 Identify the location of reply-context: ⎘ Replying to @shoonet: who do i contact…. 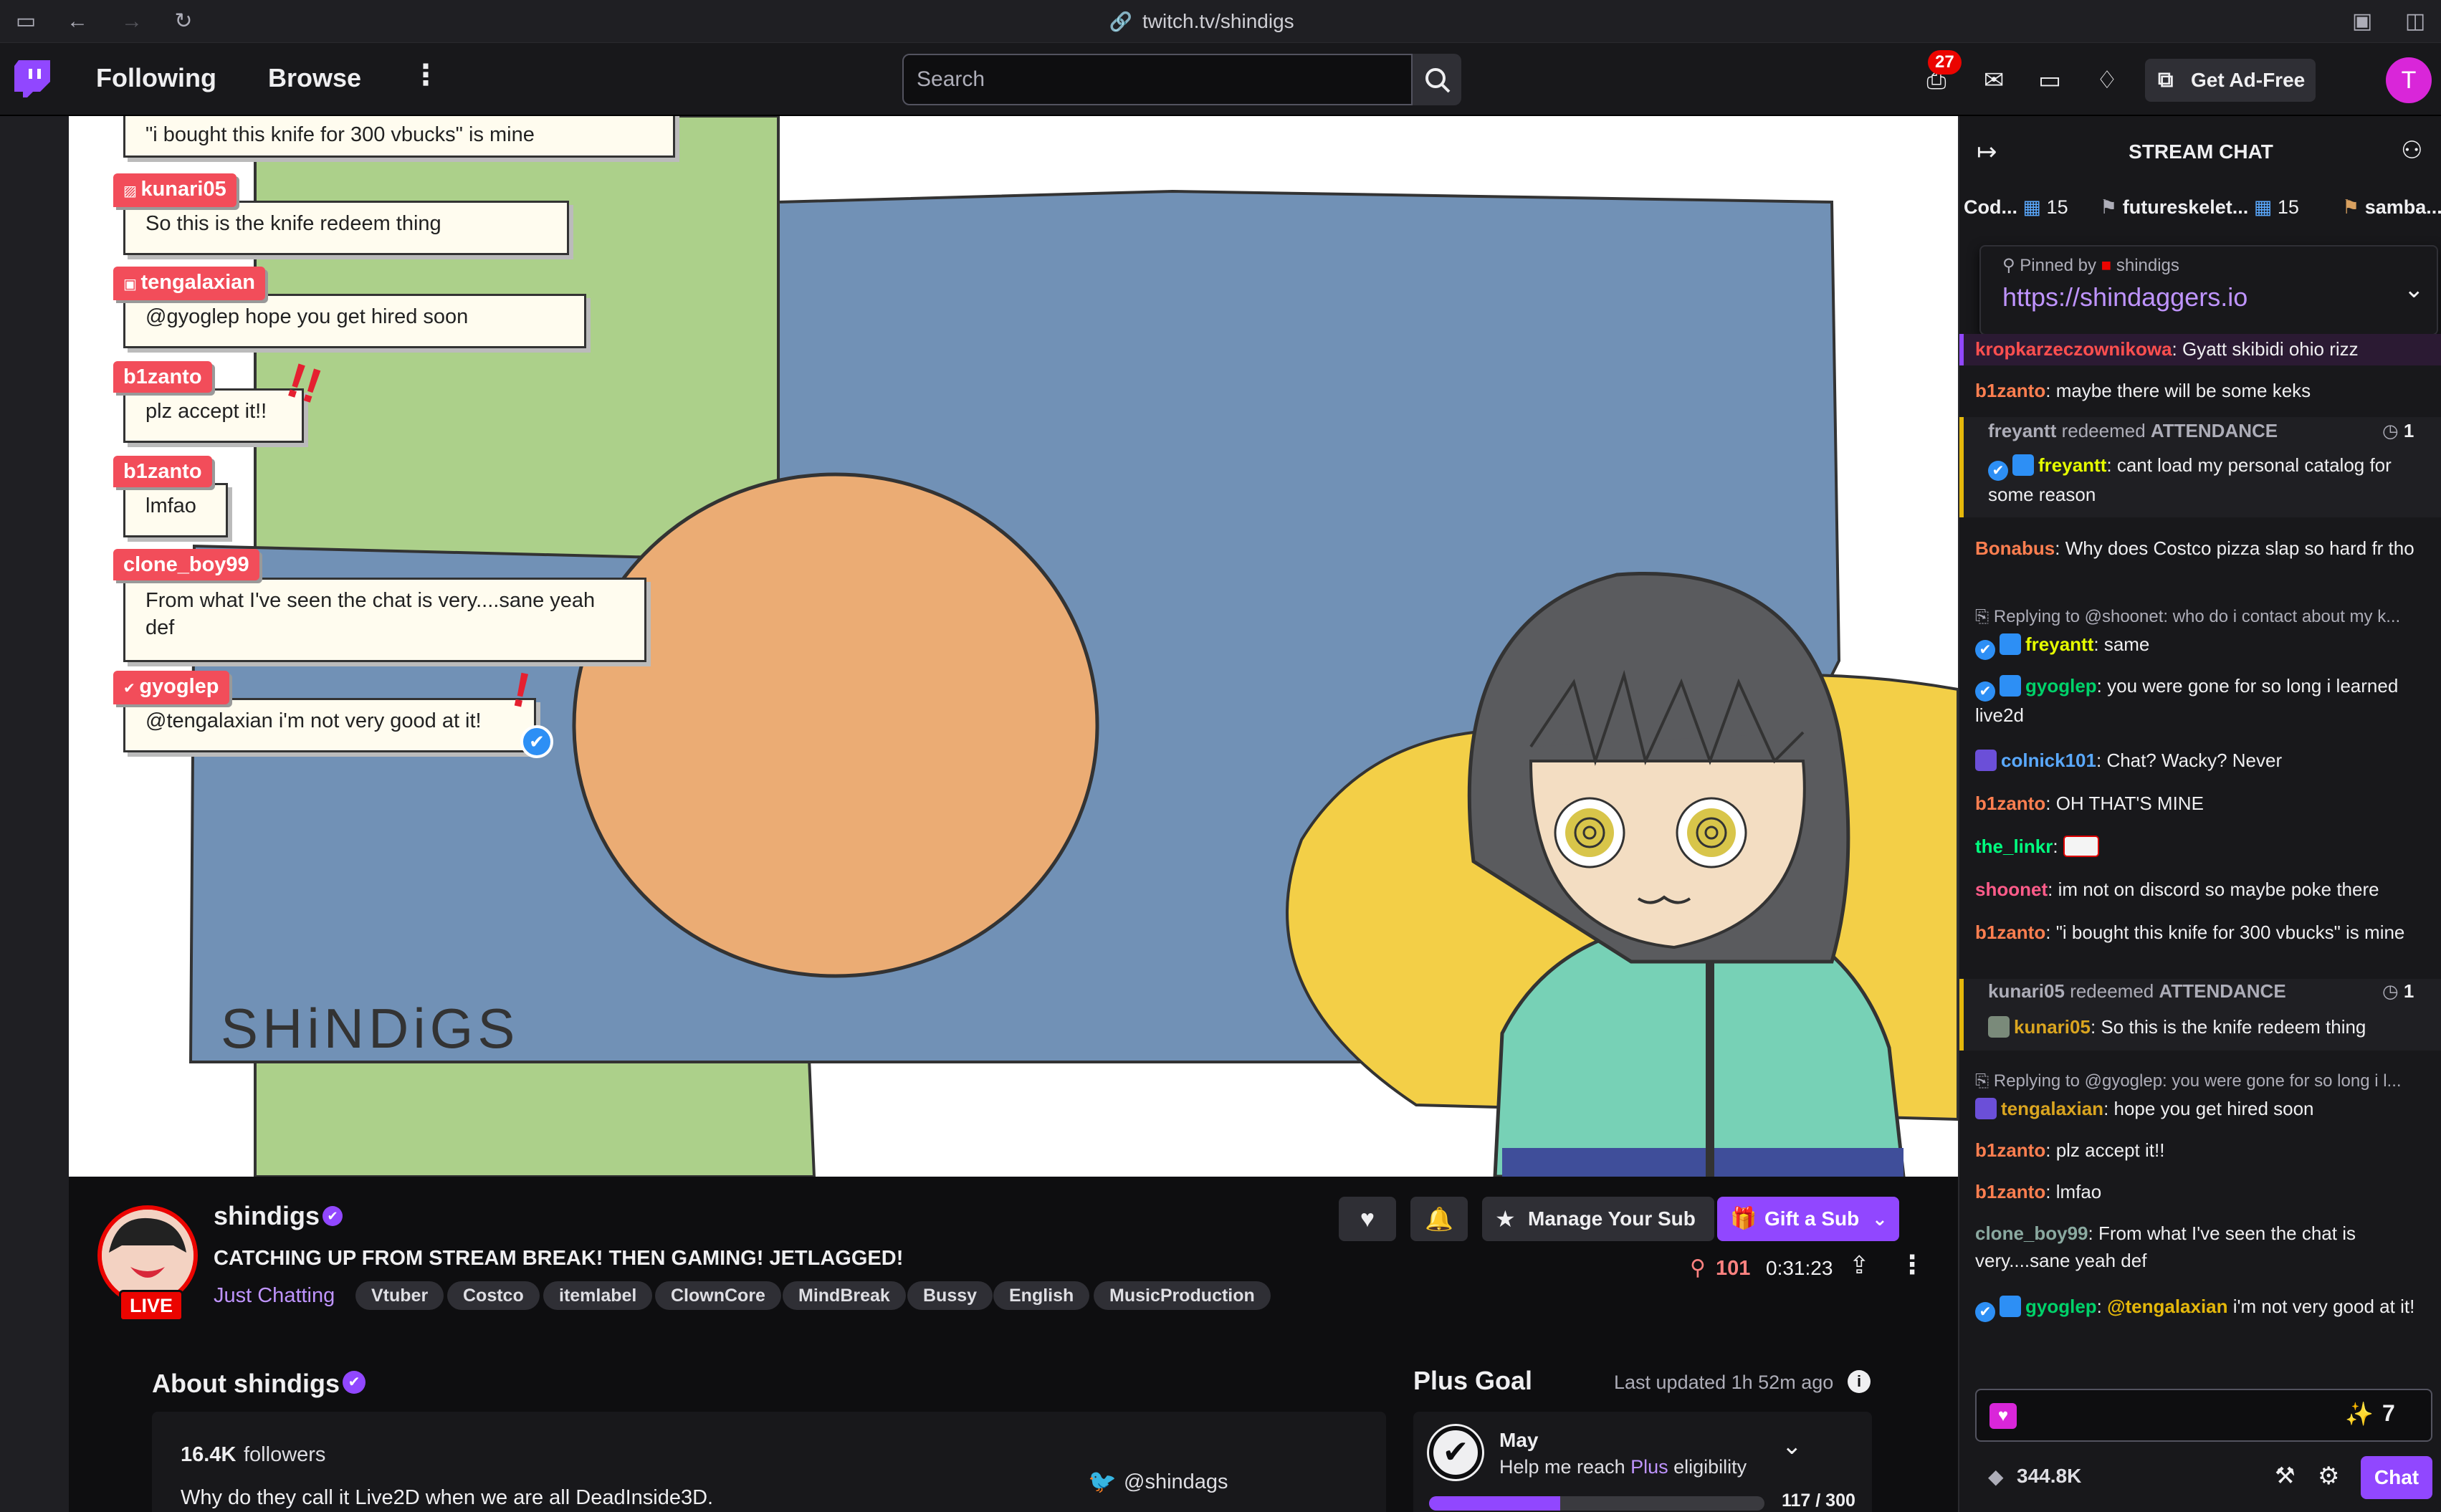
(2188, 616).